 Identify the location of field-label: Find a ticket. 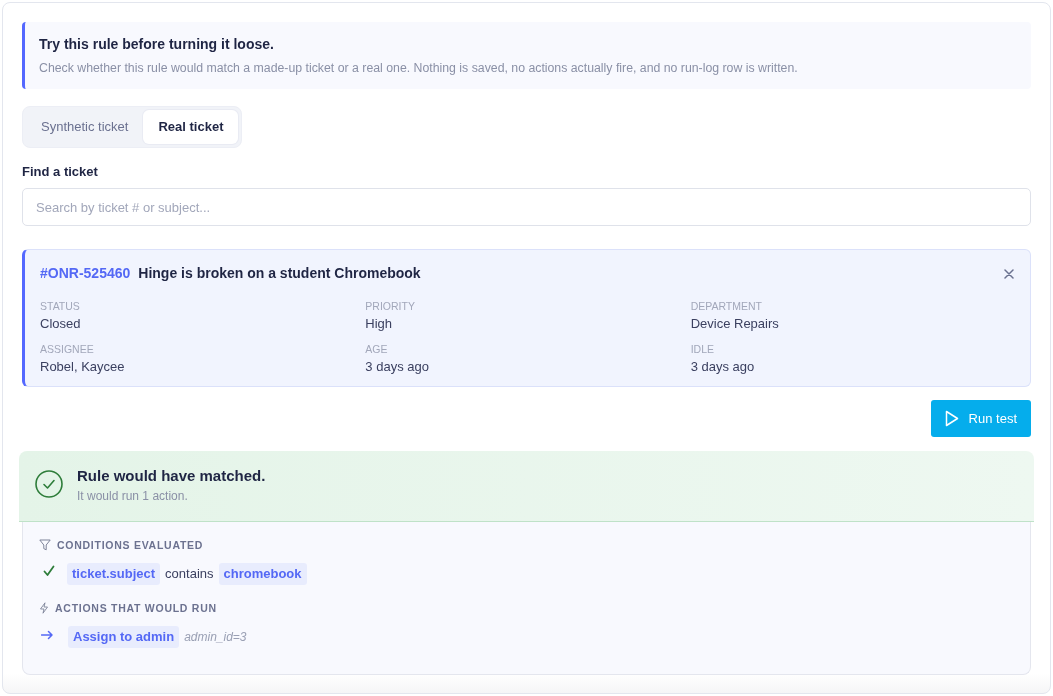
(60, 172).